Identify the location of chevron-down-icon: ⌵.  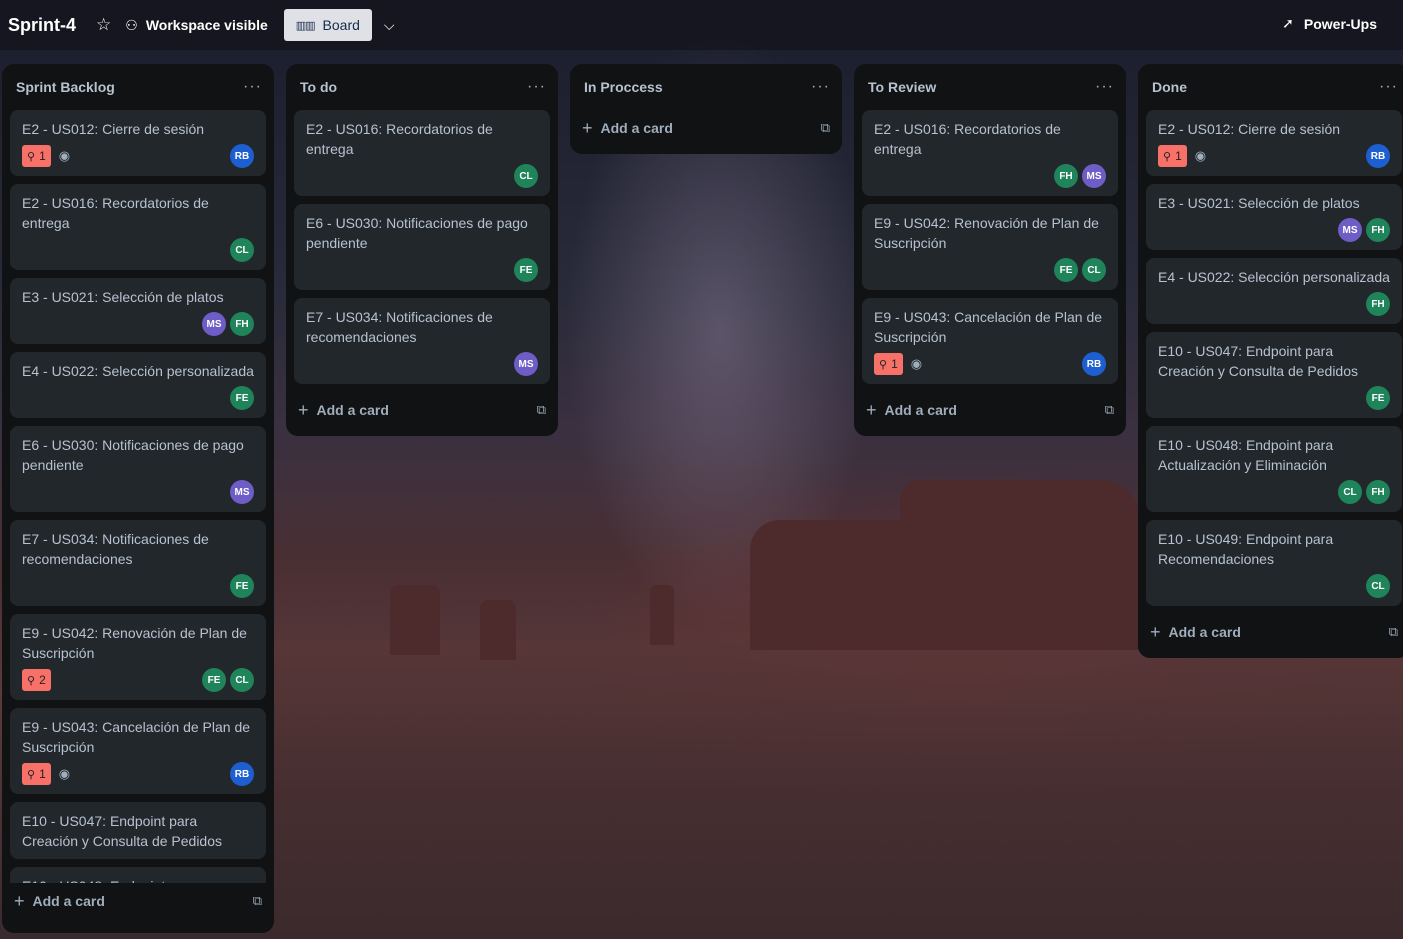
(389, 25).